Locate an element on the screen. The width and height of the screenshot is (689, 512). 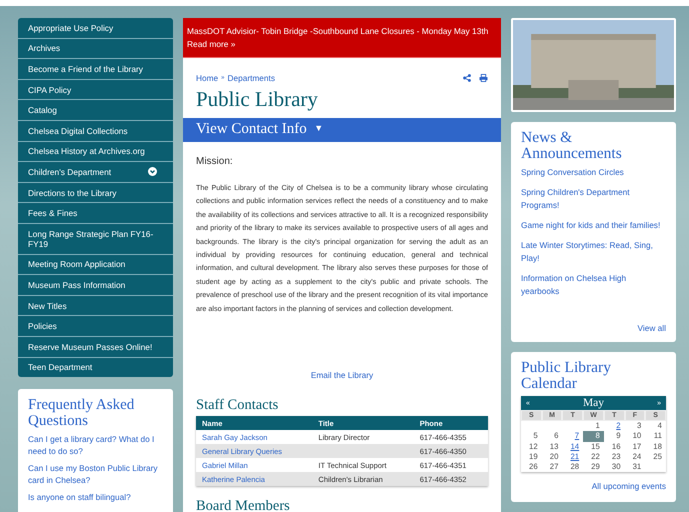
mission-heading: Mission: is located at coordinates (215, 161).